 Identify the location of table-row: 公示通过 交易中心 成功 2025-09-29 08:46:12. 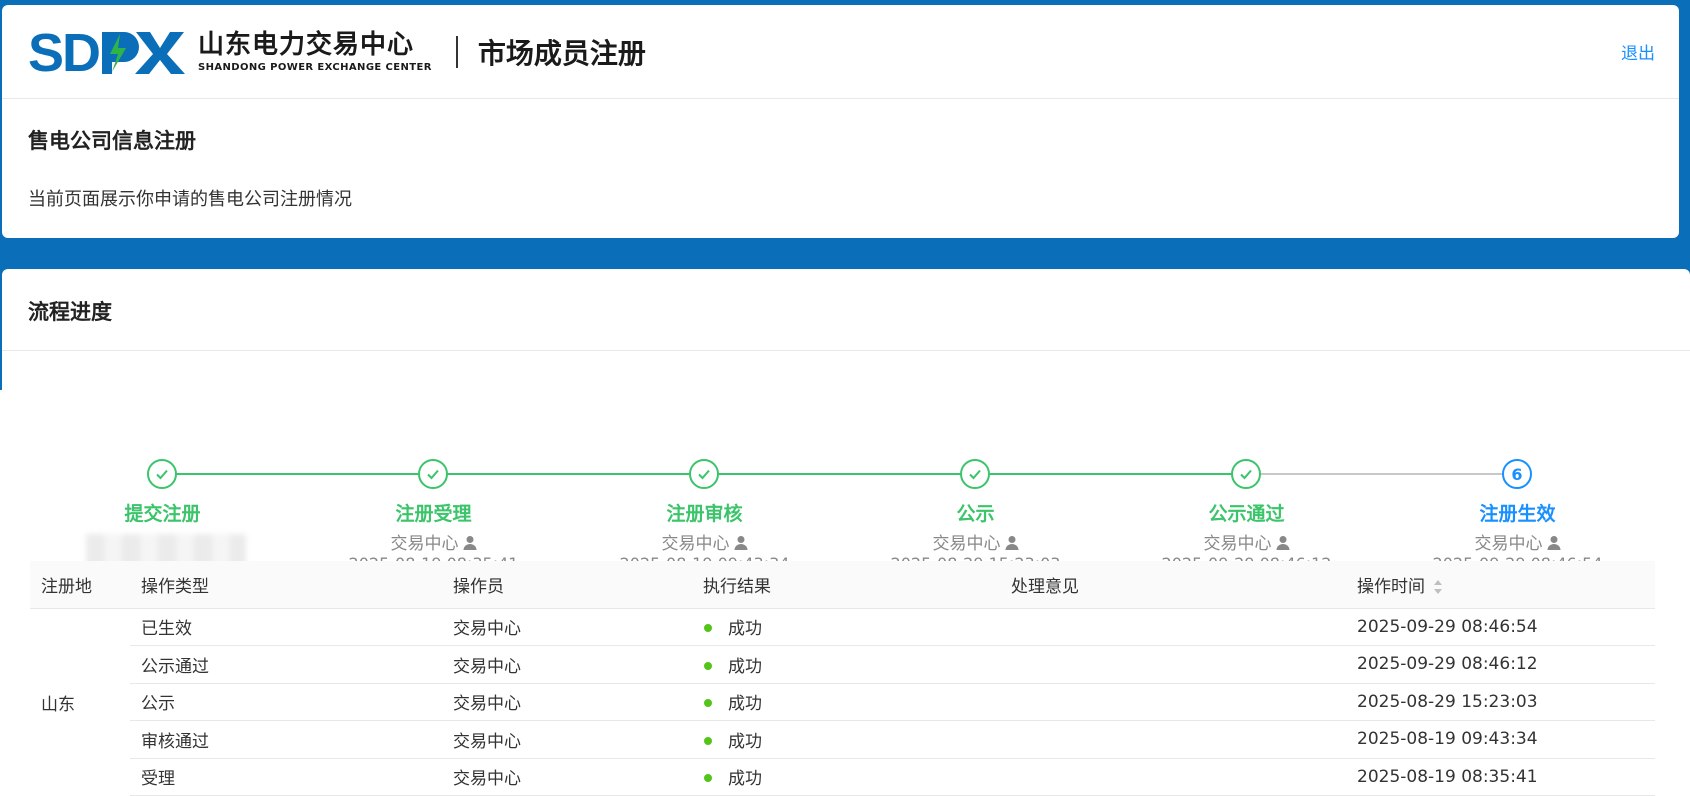
(842, 664).